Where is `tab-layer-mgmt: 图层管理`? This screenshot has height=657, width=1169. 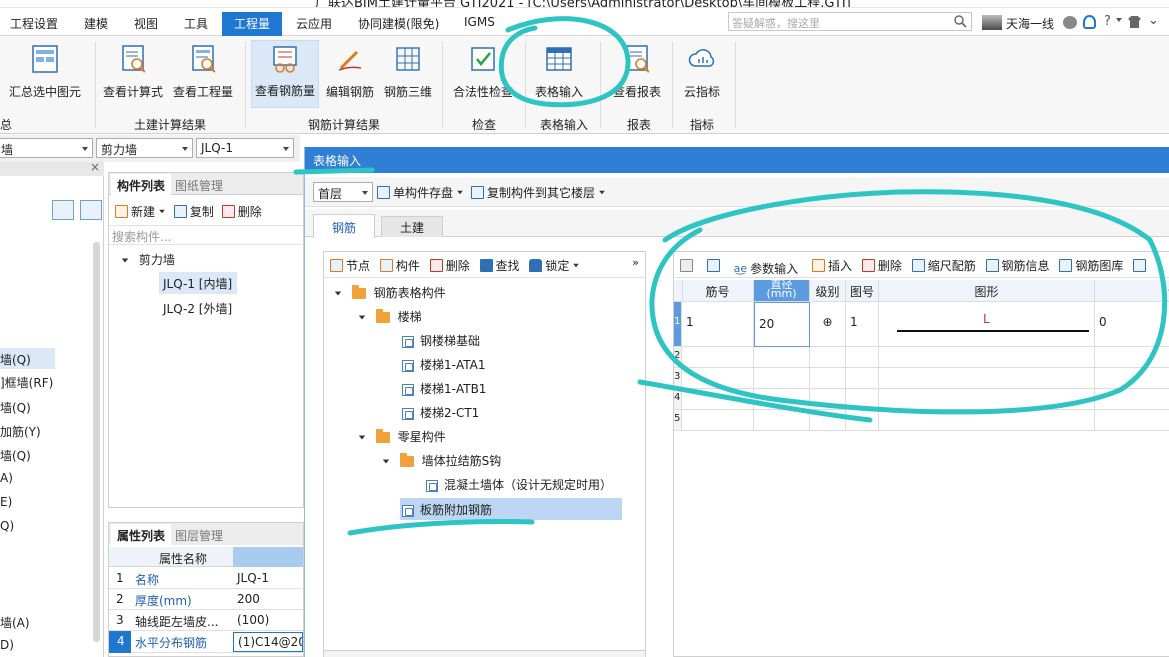 tab-layer-mgmt: 图层管理 is located at coordinates (199, 535).